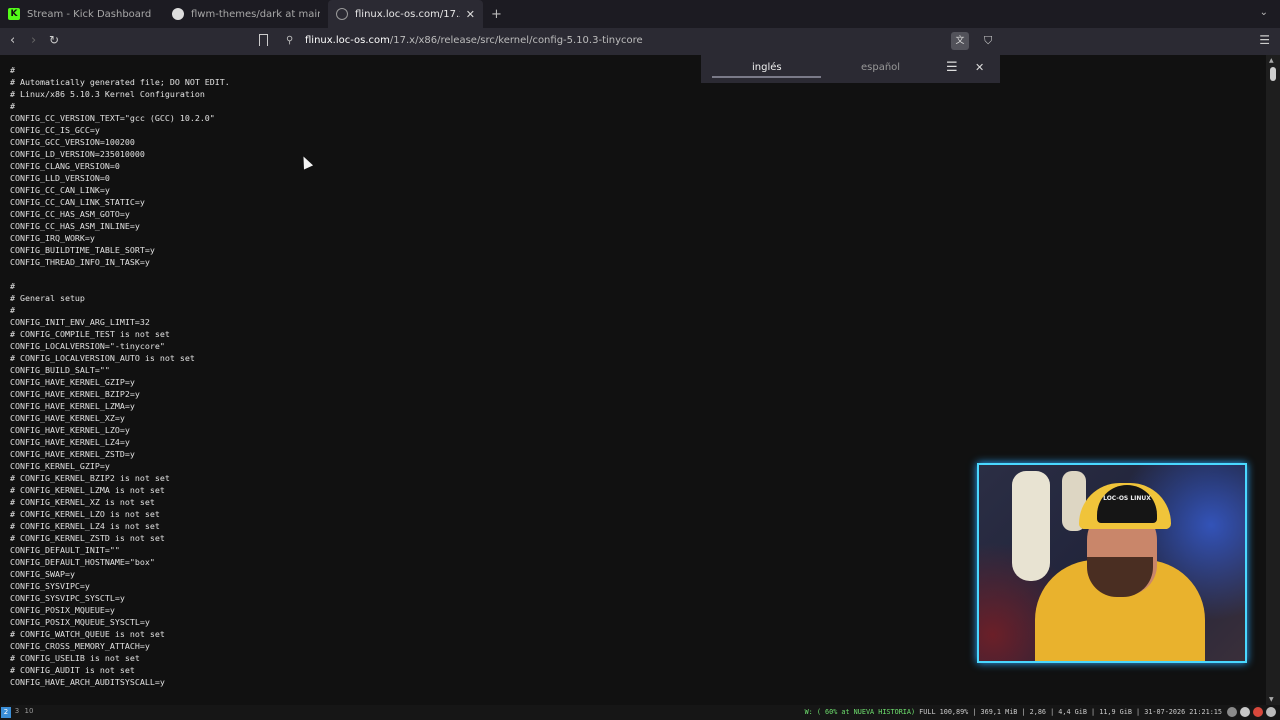 Image resolution: width=1280 pixels, height=720 pixels. I want to click on site-info-icon: ⚲, so click(289, 40).